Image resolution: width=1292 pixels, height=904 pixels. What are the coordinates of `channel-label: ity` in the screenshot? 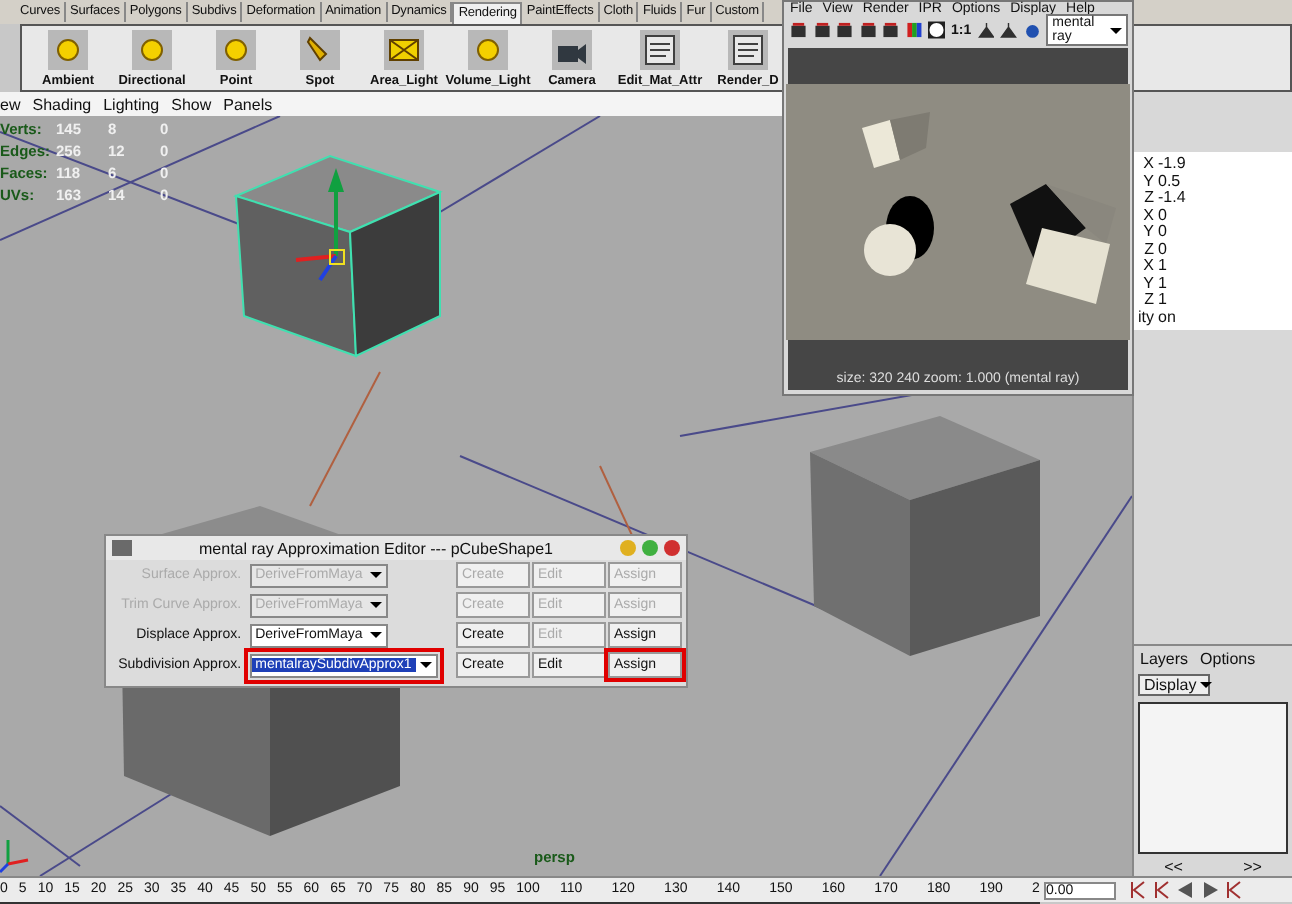 It's located at (1146, 317).